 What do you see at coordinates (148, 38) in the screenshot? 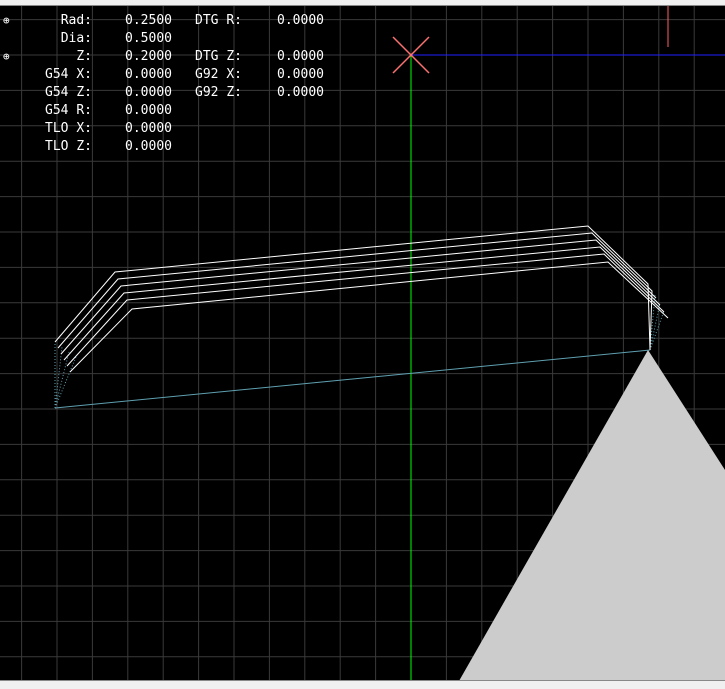
I see `dro-value: 0.5000` at bounding box center [148, 38].